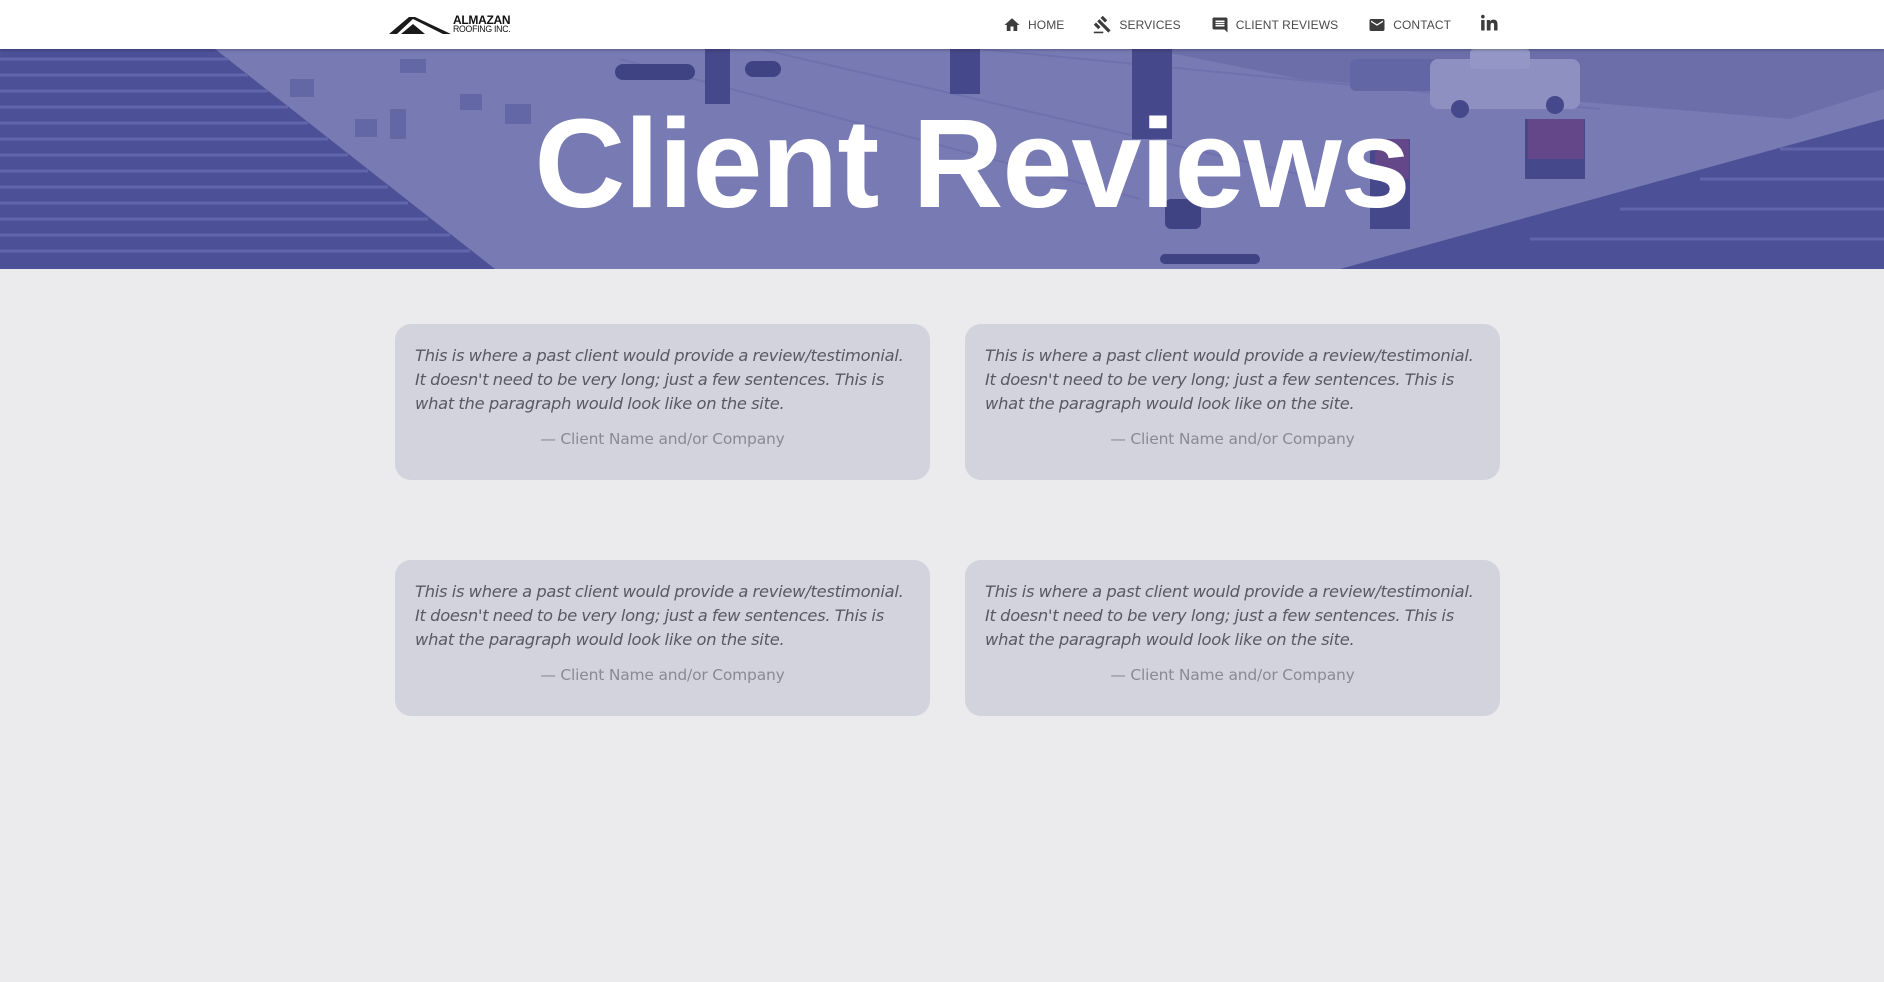 This screenshot has width=1884, height=982. What do you see at coordinates (1220, 25) in the screenshot?
I see `comment-icon` at bounding box center [1220, 25].